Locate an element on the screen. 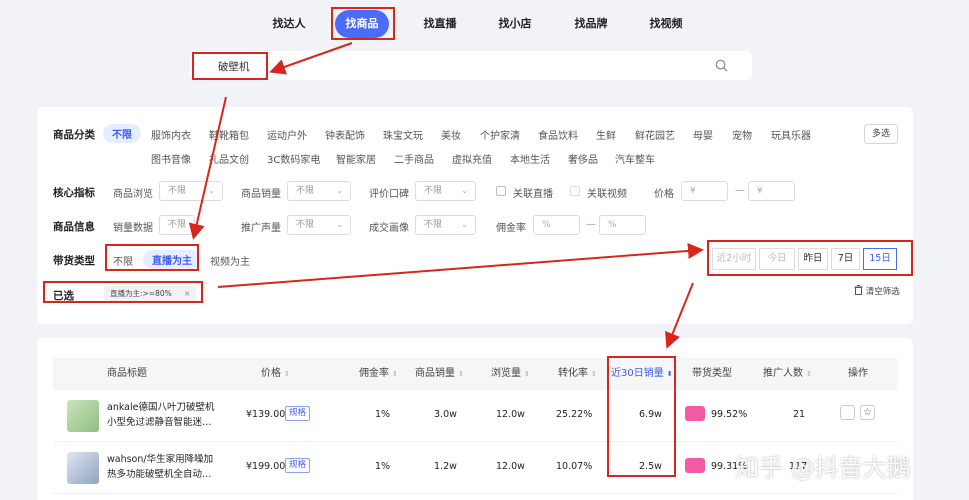  th-views: 浏览量 ⇕ is located at coordinates (510, 374).